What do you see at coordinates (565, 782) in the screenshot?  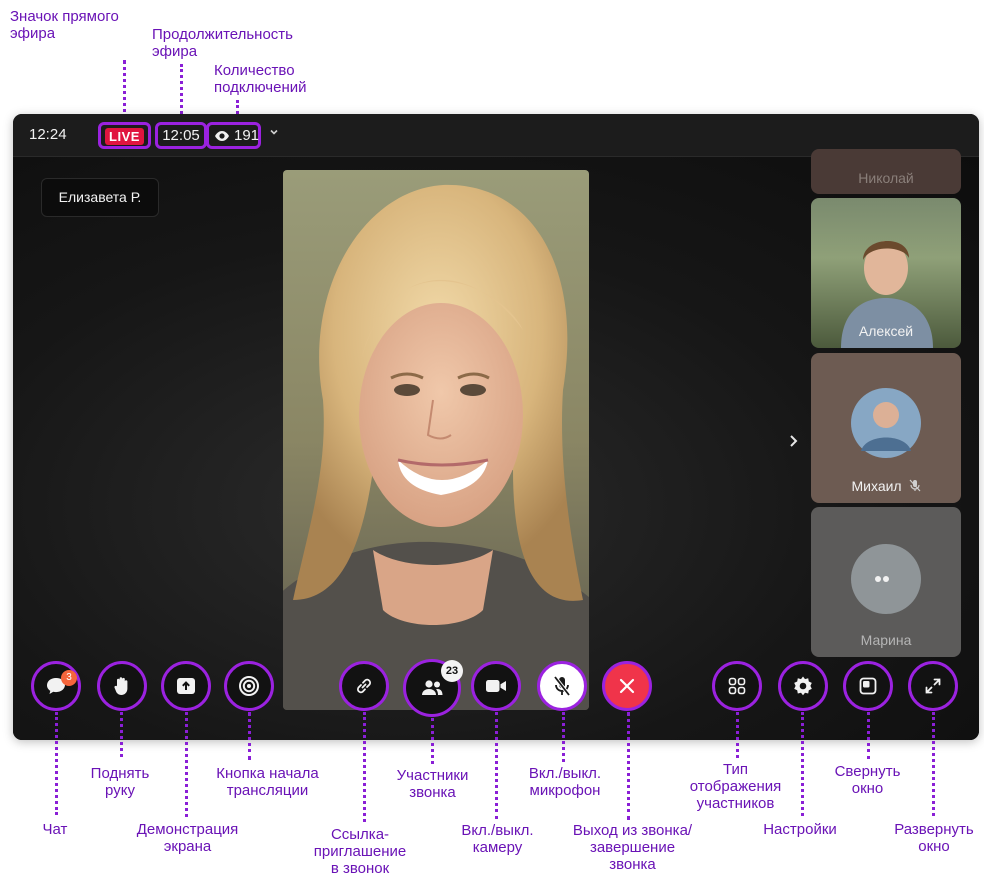 I see `annotation-microphone: Вкл./выкл. микрофон` at bounding box center [565, 782].